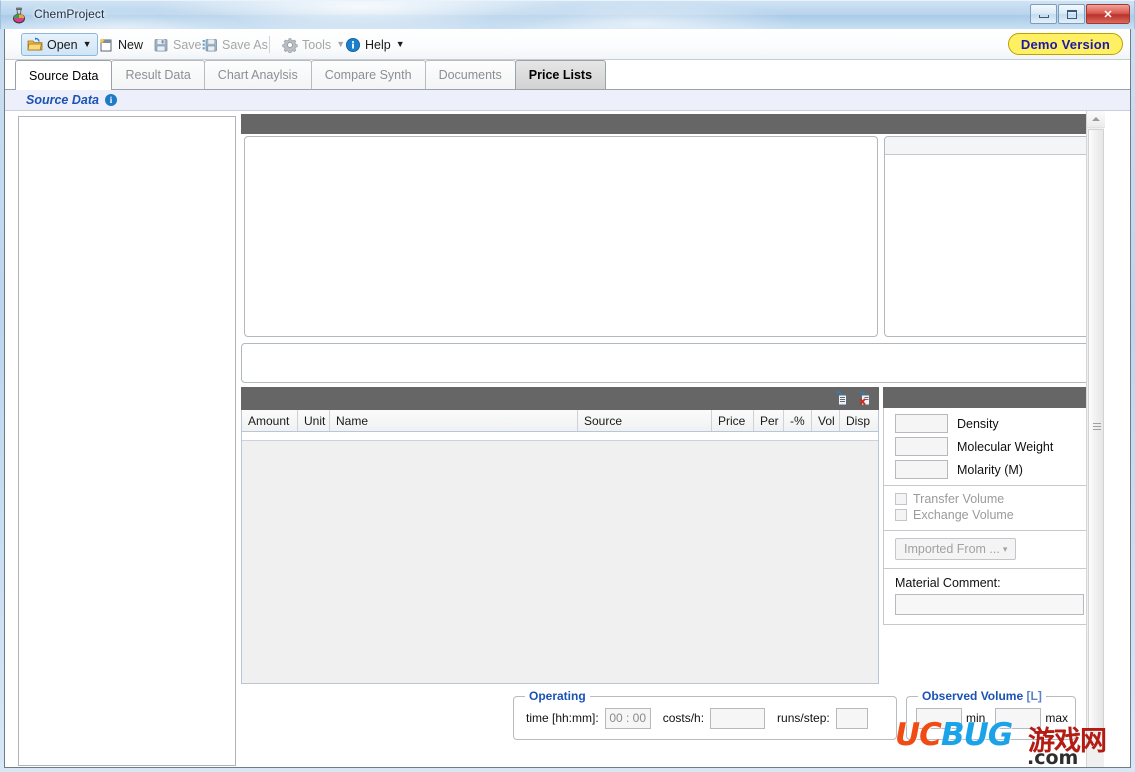  Describe the element at coordinates (1034, 696) in the screenshot. I see `observed-volume-unit: [L]` at that location.